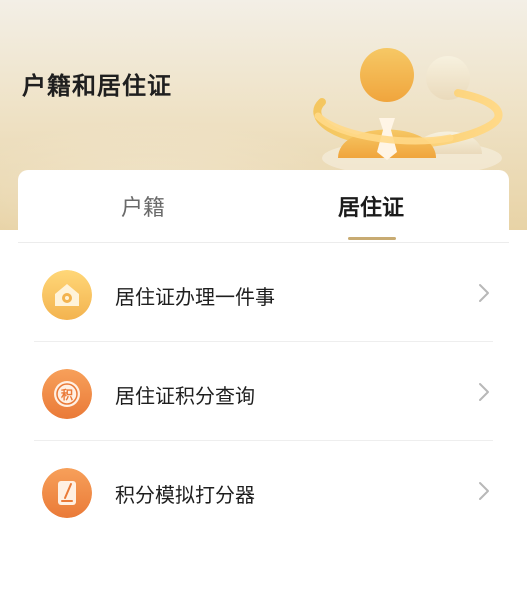 This screenshot has height=612, width=527. I want to click on list-item-label: 居住证积分查询, so click(185, 396).